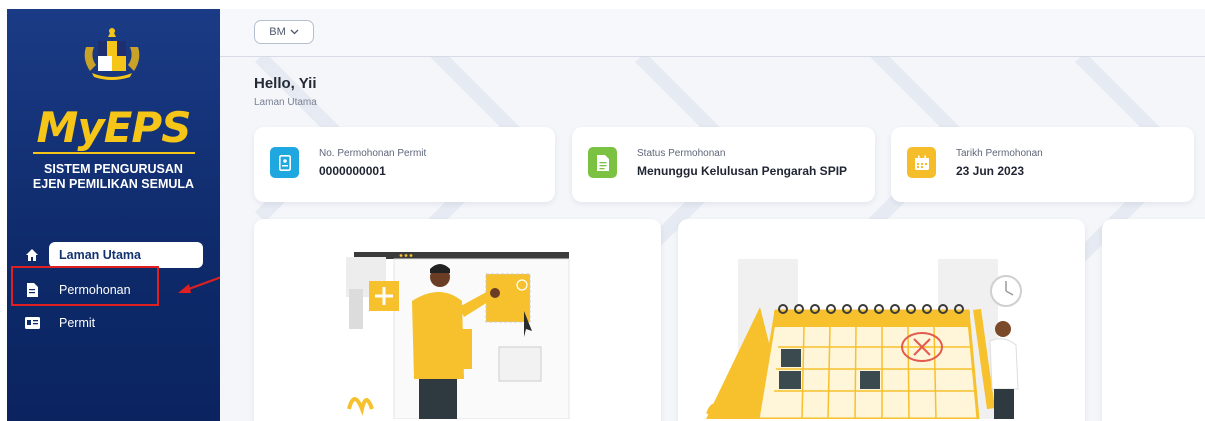  Describe the element at coordinates (742, 171) in the screenshot. I see `card-value: Menunggu Kelulusan Pengarah SPIP` at that location.